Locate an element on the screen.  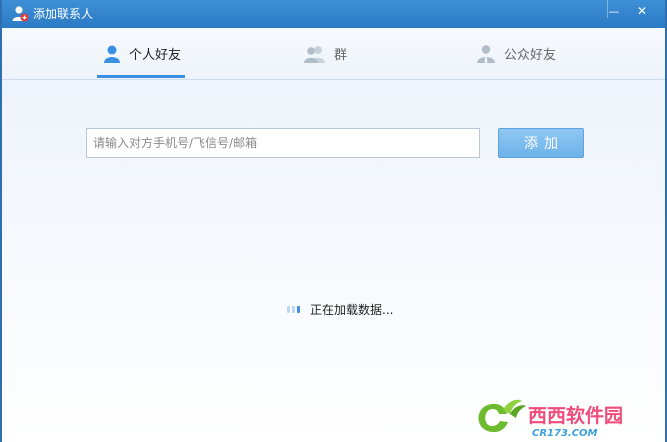
window-title: 添加联系人 is located at coordinates (63, 14).